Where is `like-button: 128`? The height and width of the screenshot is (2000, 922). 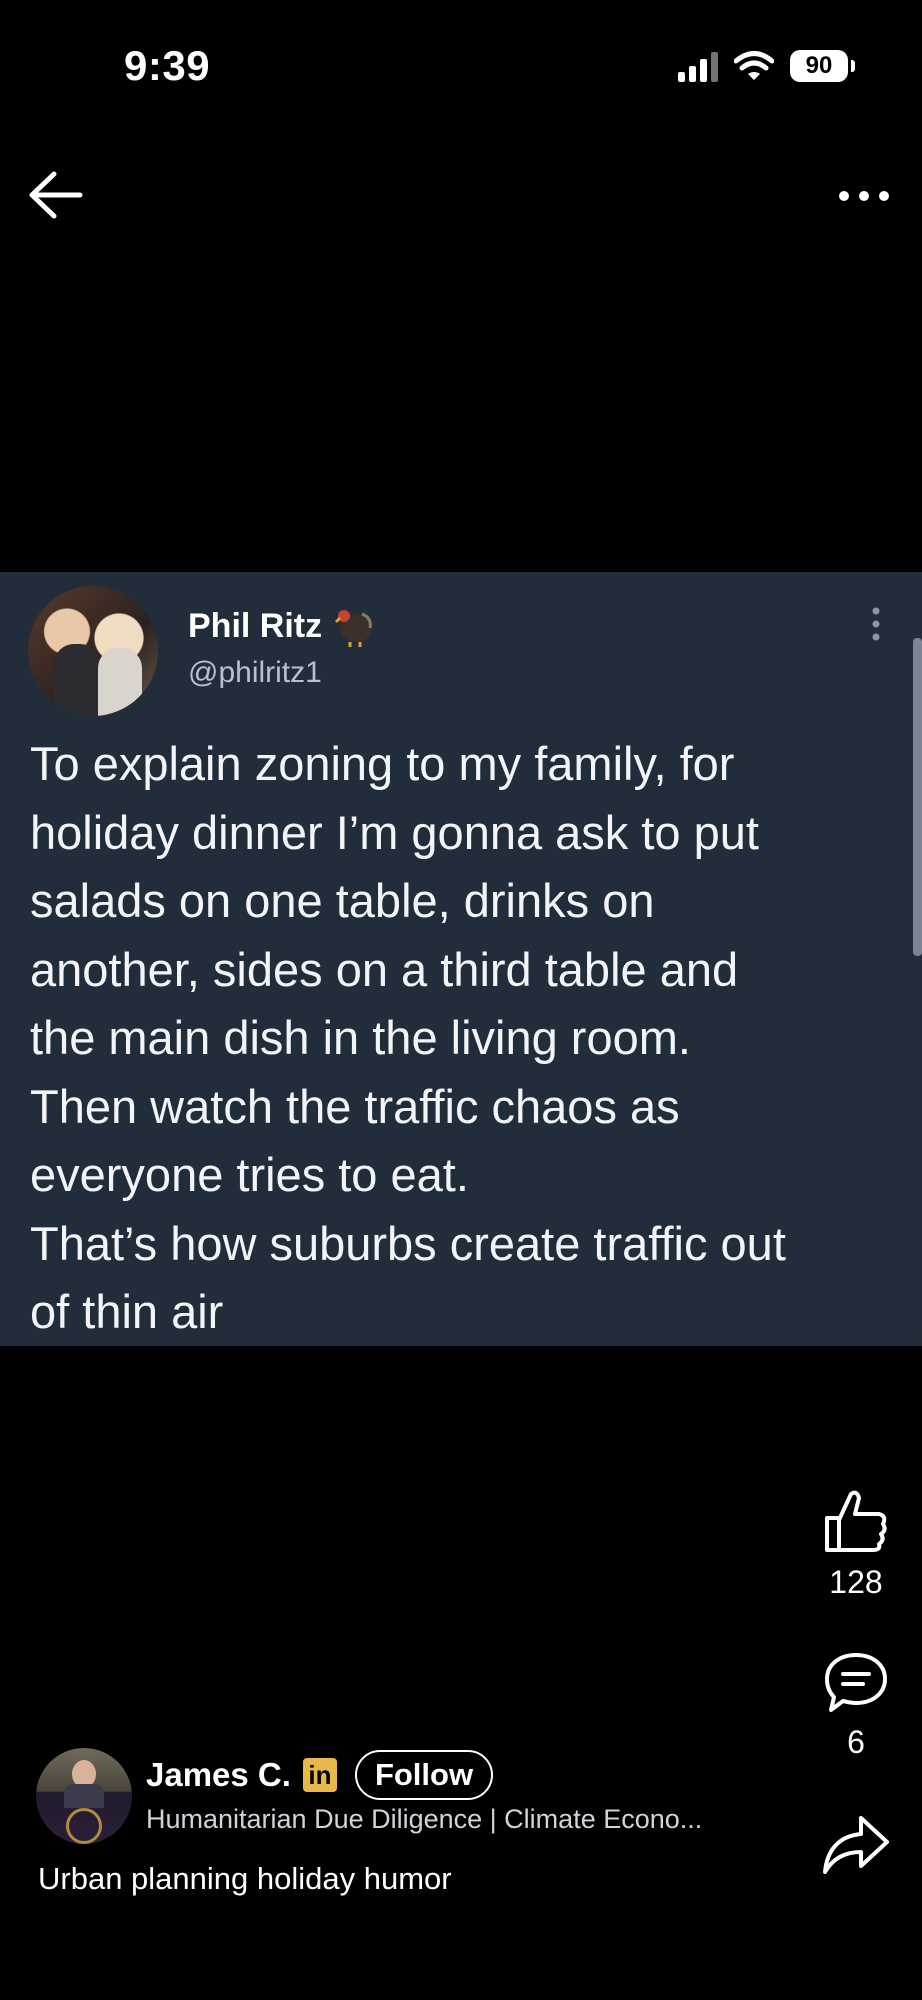 like-button: 128 is located at coordinates (856, 1543).